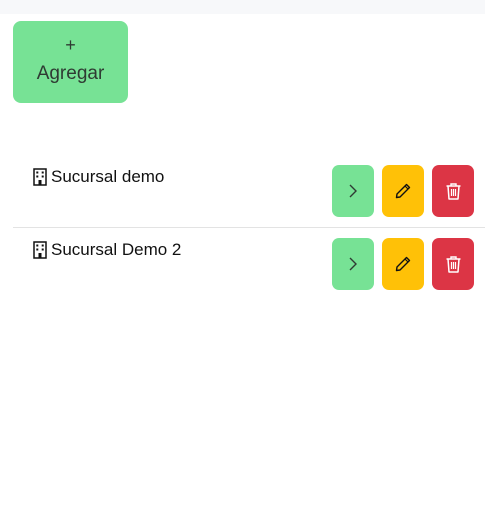 The width and height of the screenshot is (485, 511). What do you see at coordinates (116, 249) in the screenshot?
I see `branch-name-label: Sucursal Demo 2` at bounding box center [116, 249].